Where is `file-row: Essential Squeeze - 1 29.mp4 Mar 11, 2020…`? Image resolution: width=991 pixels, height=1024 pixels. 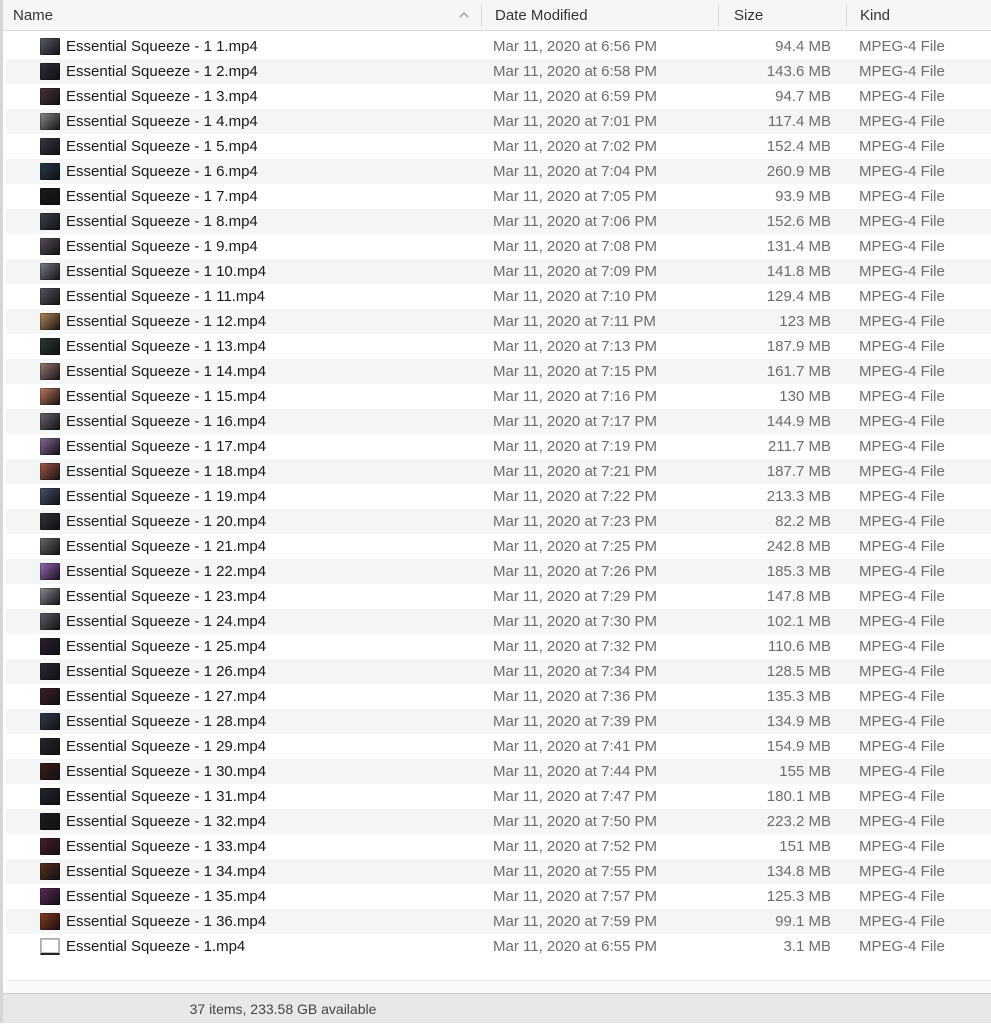 file-row: Essential Squeeze - 1 29.mp4 Mar 11, 2020… is located at coordinates (498, 746).